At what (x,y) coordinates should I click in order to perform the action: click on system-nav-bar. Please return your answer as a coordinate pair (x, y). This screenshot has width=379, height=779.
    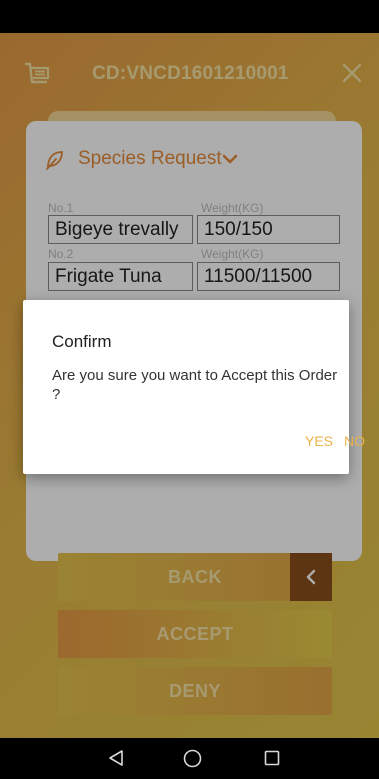
    Looking at the image, I should click on (189, 758).